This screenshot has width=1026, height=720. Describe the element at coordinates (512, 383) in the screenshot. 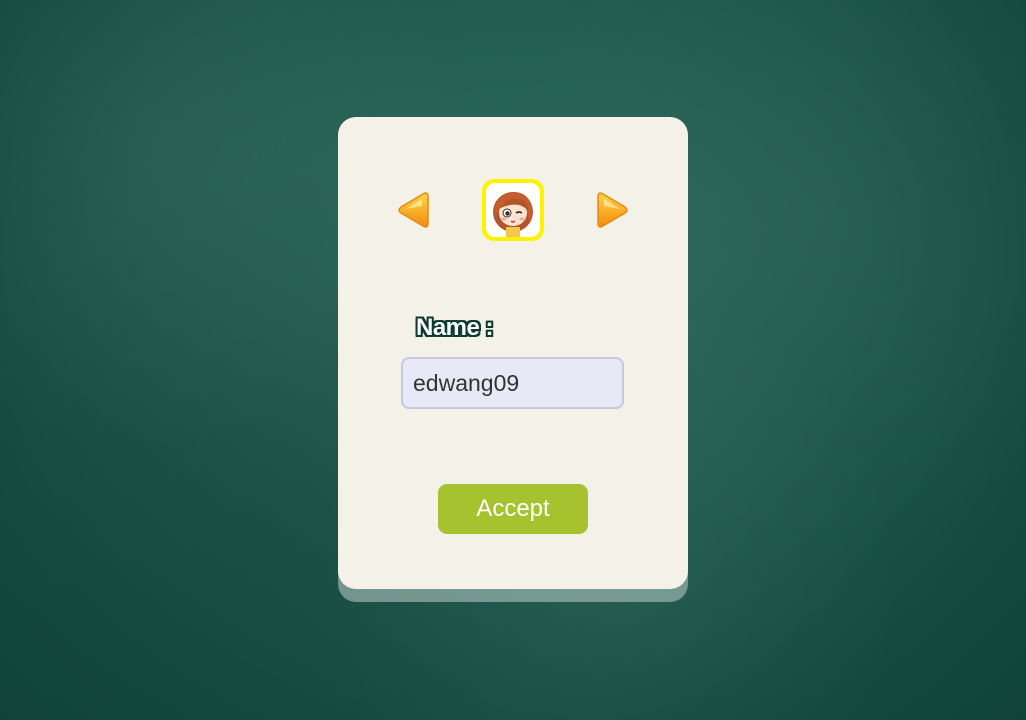

I see `name-input` at that location.